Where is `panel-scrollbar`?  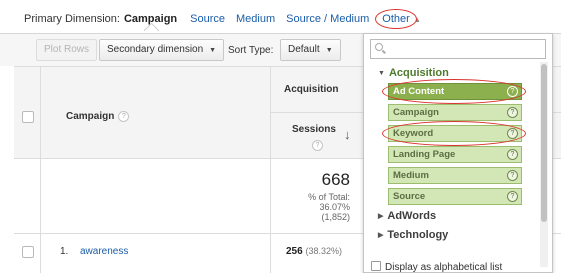
panel-scrollbar is located at coordinates (544, 164).